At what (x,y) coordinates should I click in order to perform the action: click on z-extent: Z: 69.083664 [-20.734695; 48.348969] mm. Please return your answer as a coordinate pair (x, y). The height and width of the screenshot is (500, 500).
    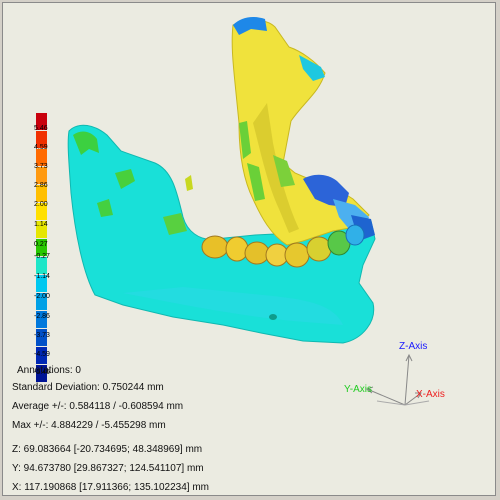
    Looking at the image, I should click on (107, 449).